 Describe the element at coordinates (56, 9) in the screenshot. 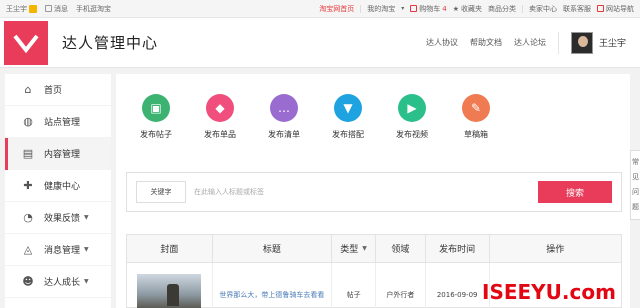

I see `topbar-messages: 消息` at that location.